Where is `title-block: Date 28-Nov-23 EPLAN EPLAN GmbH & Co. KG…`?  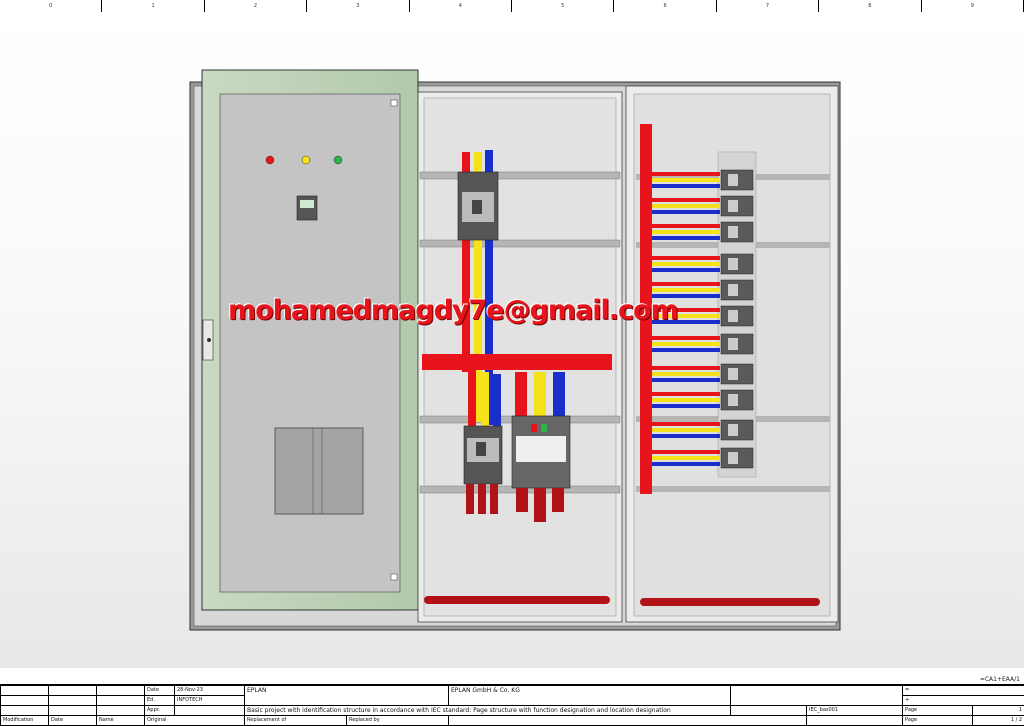
title-block: Date 28-Nov-23 EPLAN EPLAN GmbH & Co. KG… is located at coordinates (512, 705).